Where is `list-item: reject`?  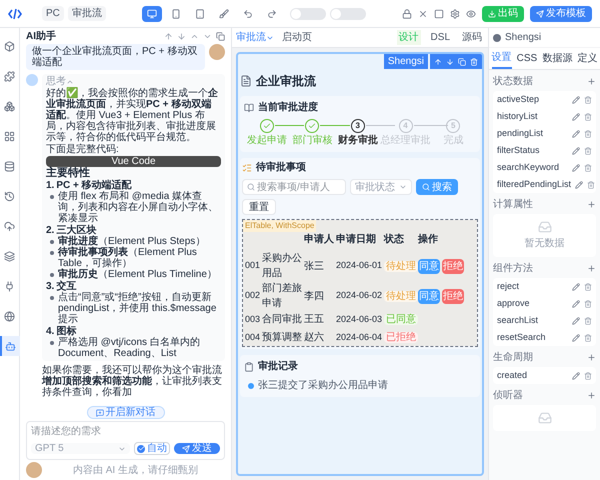 list-item: reject is located at coordinates (532, 287).